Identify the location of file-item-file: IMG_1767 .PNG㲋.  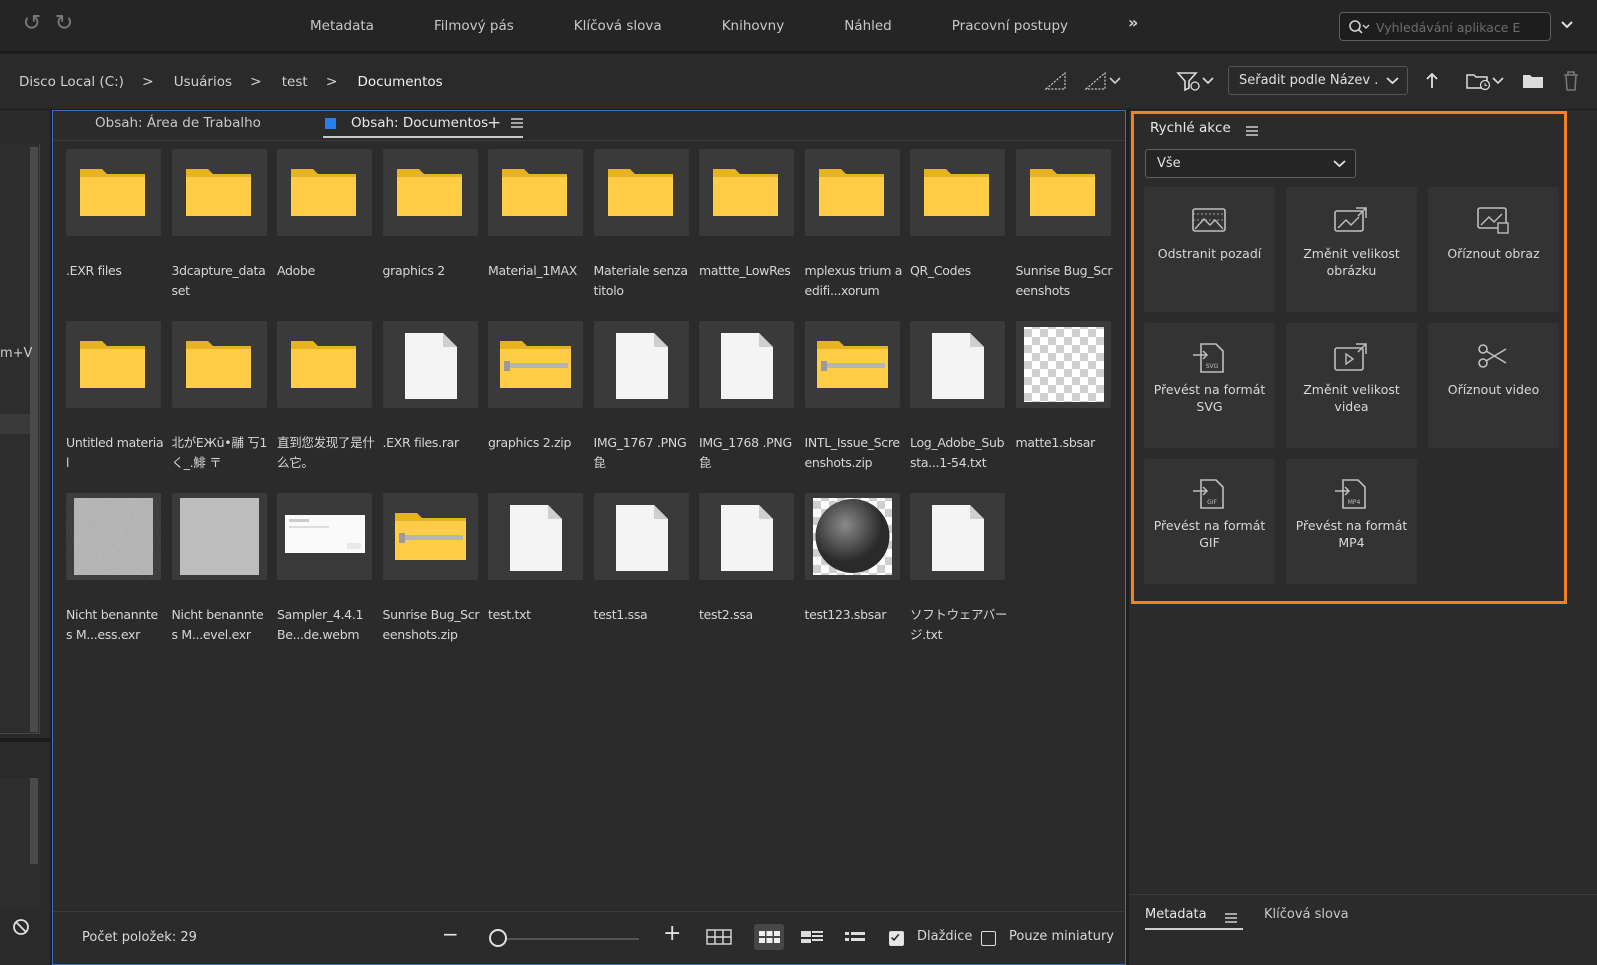
(641, 397).